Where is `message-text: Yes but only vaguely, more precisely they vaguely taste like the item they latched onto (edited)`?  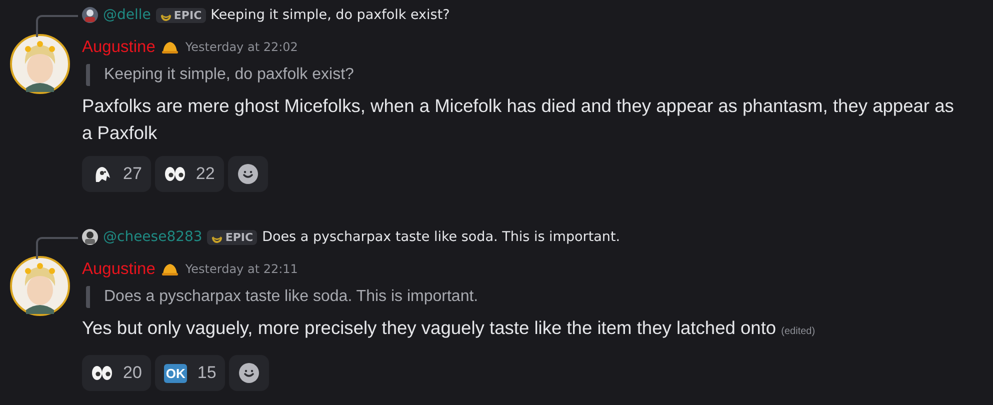
message-text: Yes but only vaguely, more precisely they vaguely taste like the item they latched onto (edited) is located at coordinates (449, 328).